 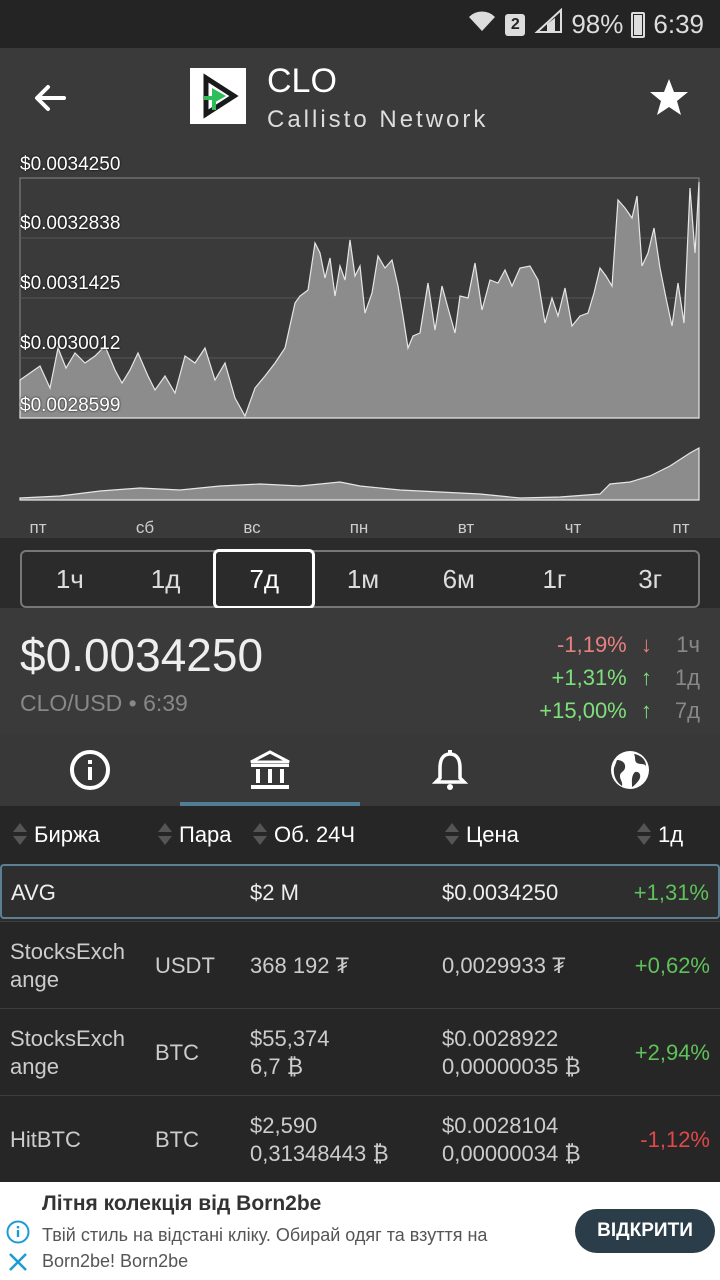 I want to click on cell-price: $0.0028104 0,00000034 ₿, so click(x=511, y=1139).